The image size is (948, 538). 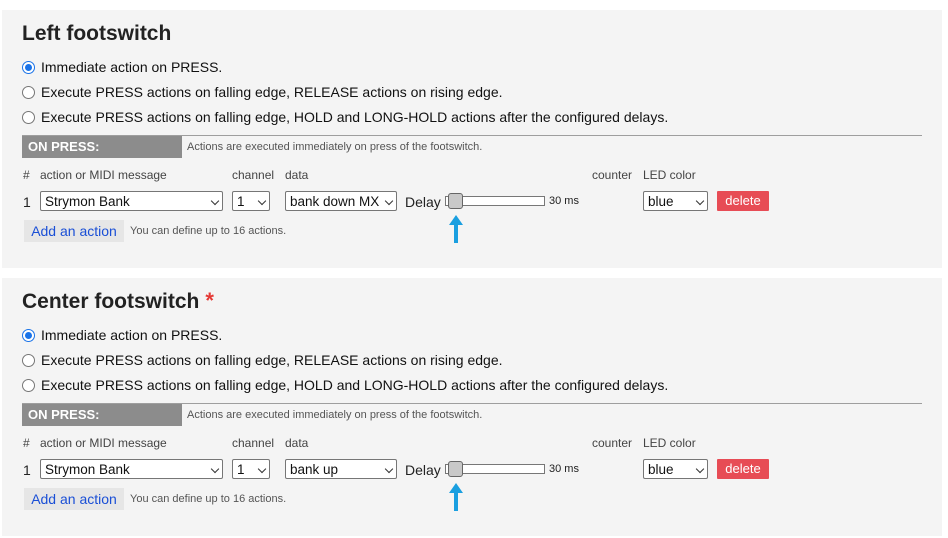 What do you see at coordinates (341, 469) in the screenshot?
I see `data-select: bank up` at bounding box center [341, 469].